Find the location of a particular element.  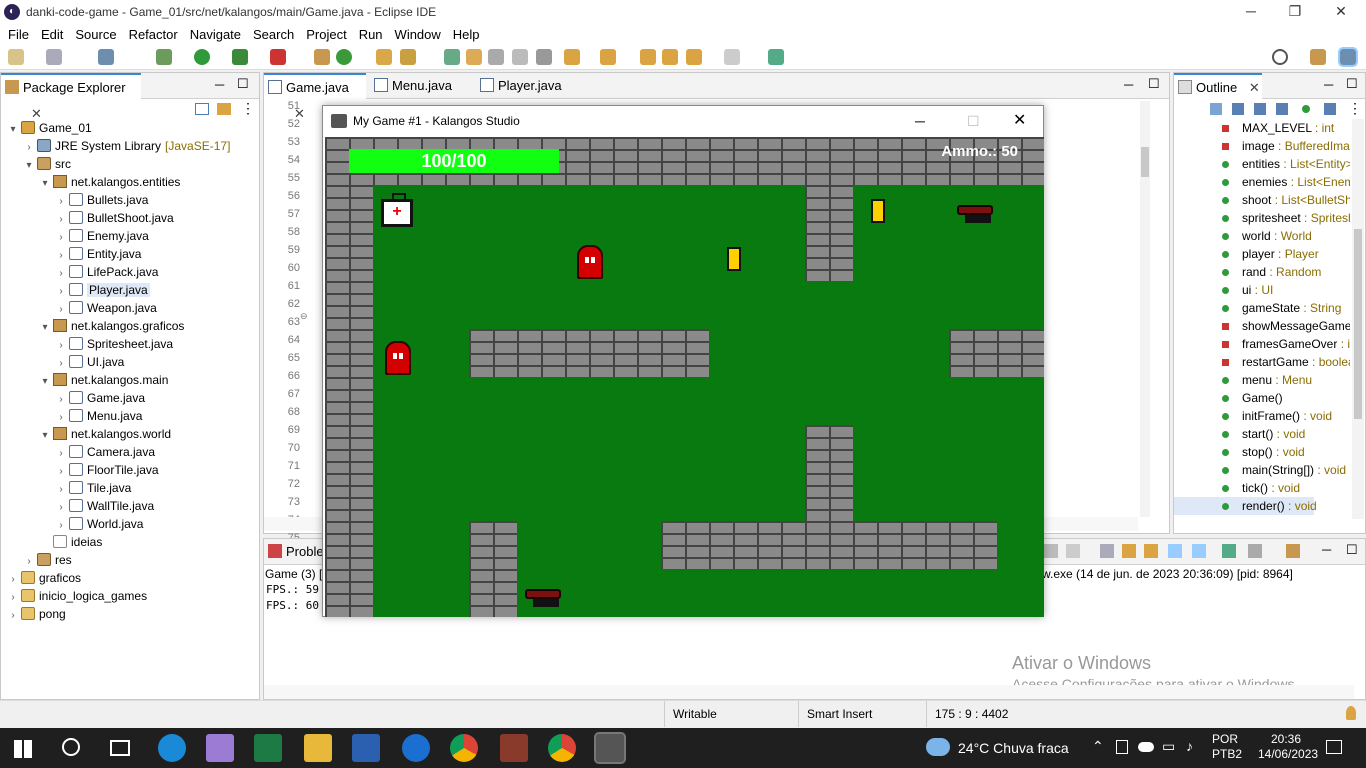

tree-item: ▾ net.kalangos.world is located at coordinates (105, 434).